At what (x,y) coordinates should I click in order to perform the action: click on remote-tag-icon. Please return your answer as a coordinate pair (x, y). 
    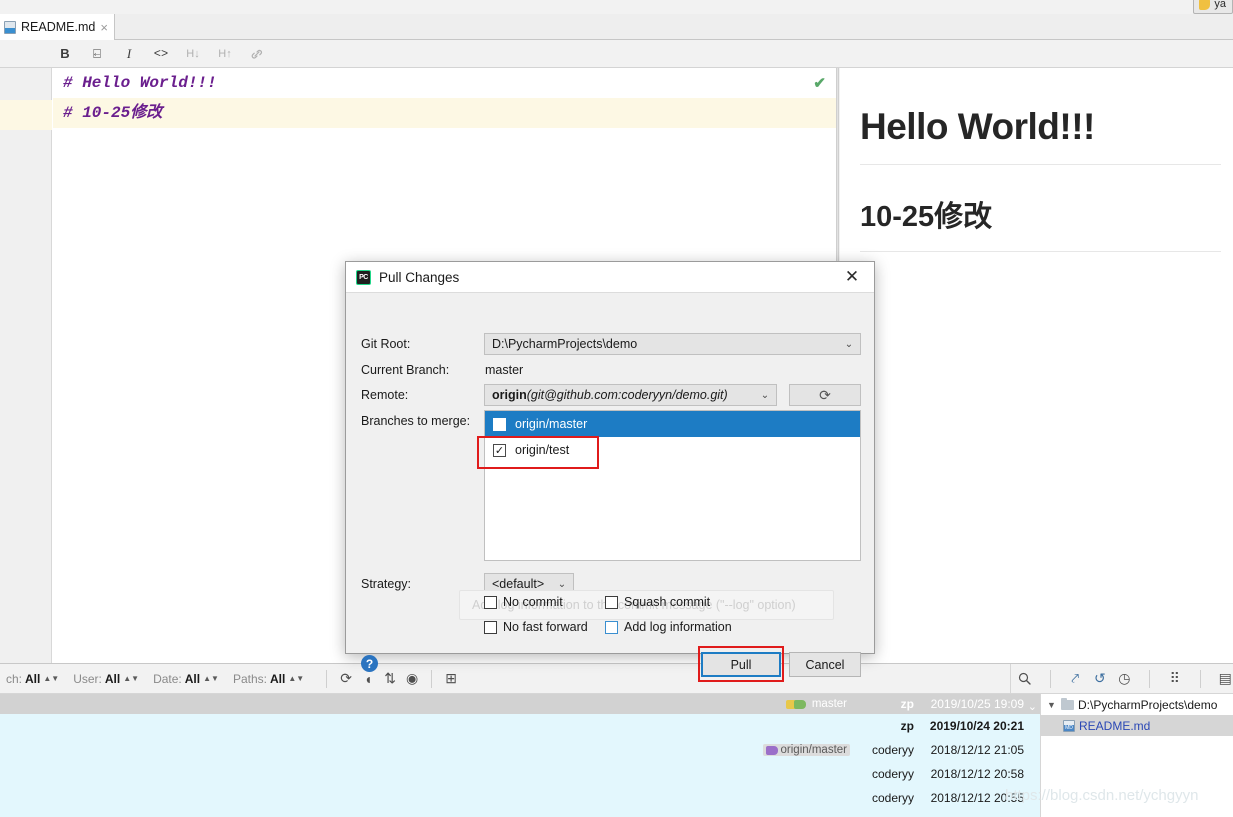
    Looking at the image, I should click on (771, 750).